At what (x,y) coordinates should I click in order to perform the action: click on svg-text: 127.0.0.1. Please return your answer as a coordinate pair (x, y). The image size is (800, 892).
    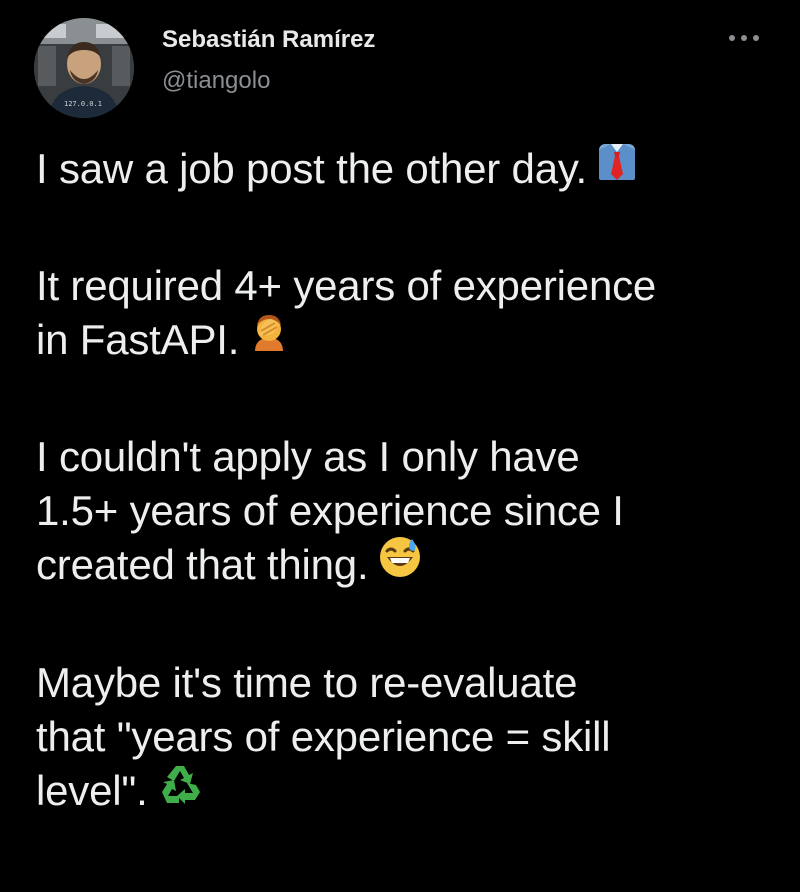
    Looking at the image, I should click on (83, 104).